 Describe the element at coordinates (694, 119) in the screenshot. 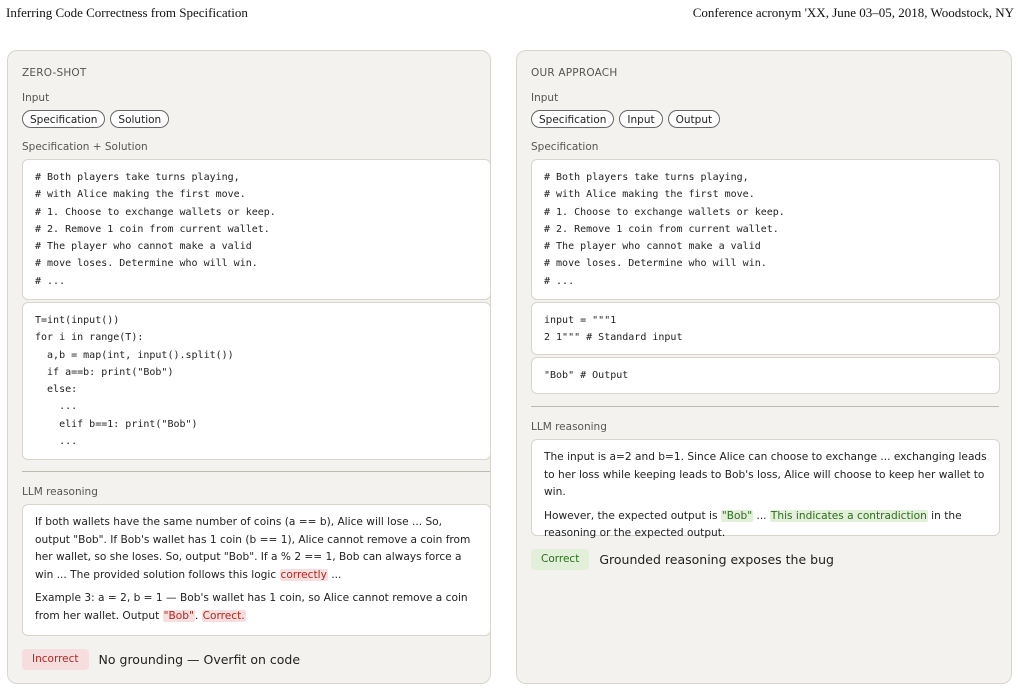

I see `pill-output: Output` at that location.